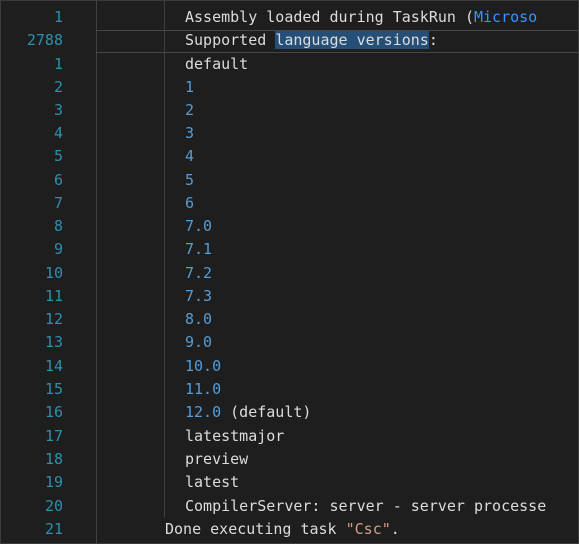 The width and height of the screenshot is (579, 544). I want to click on log-line: 1 default, so click(289, 64).